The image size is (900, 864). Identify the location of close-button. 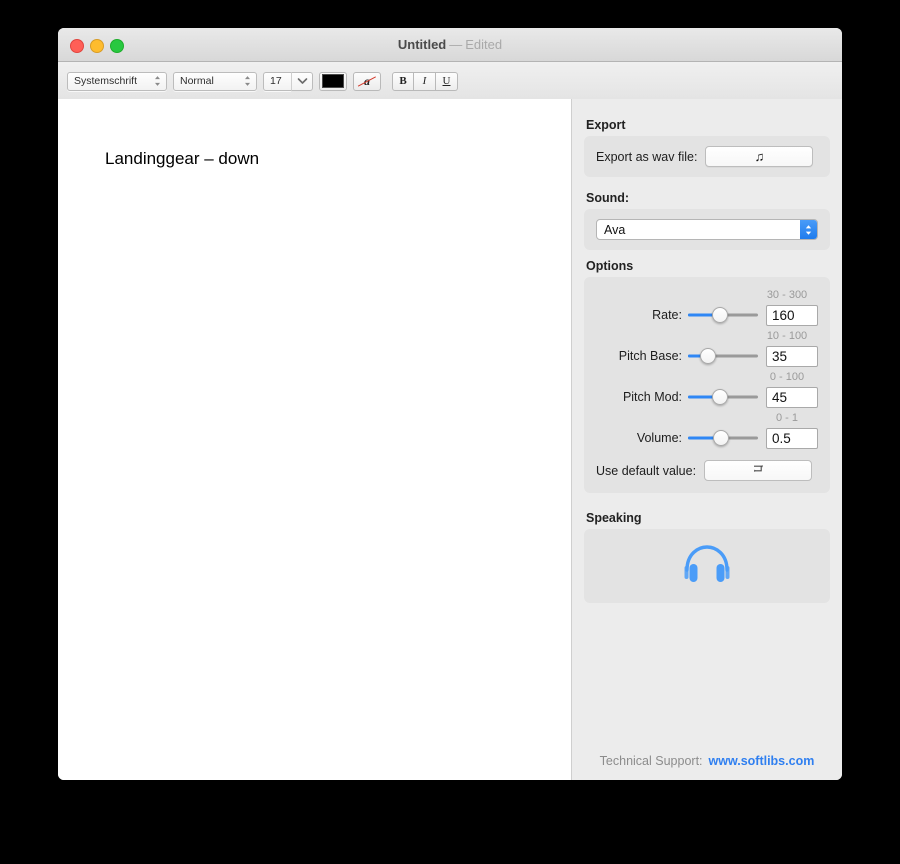
(77, 46).